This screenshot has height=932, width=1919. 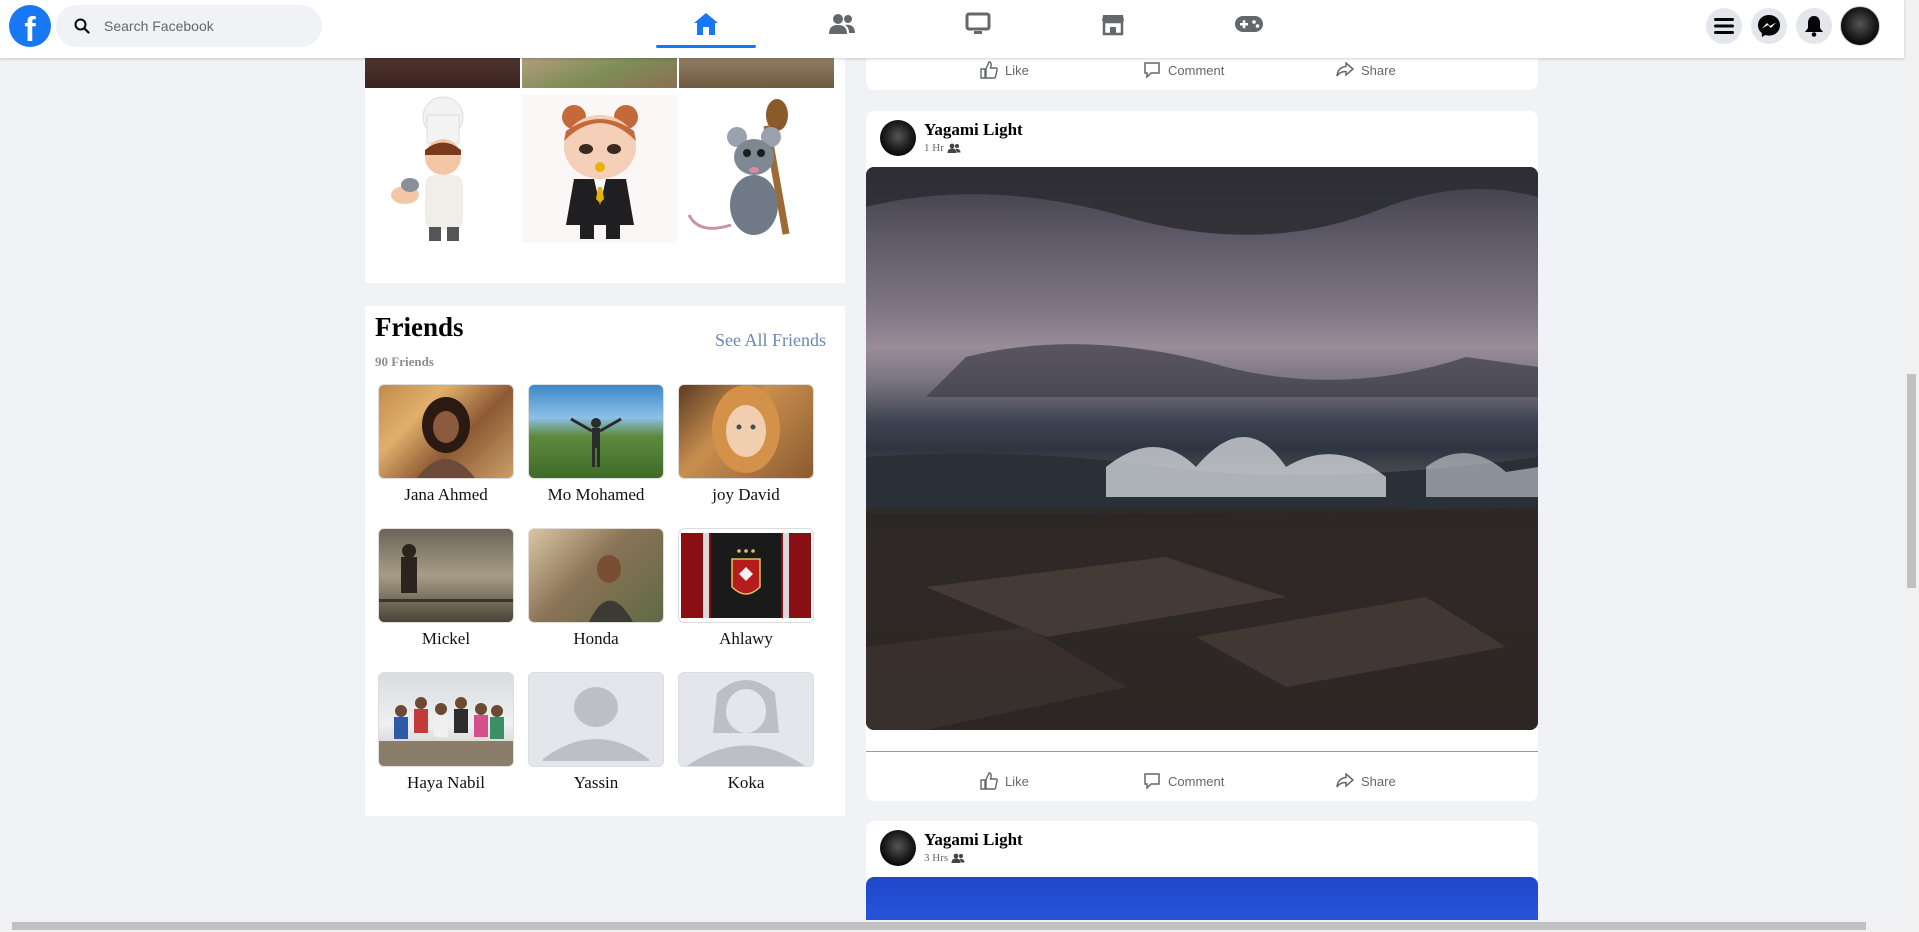 What do you see at coordinates (746, 495) in the screenshot?
I see `friend-name: joy David` at bounding box center [746, 495].